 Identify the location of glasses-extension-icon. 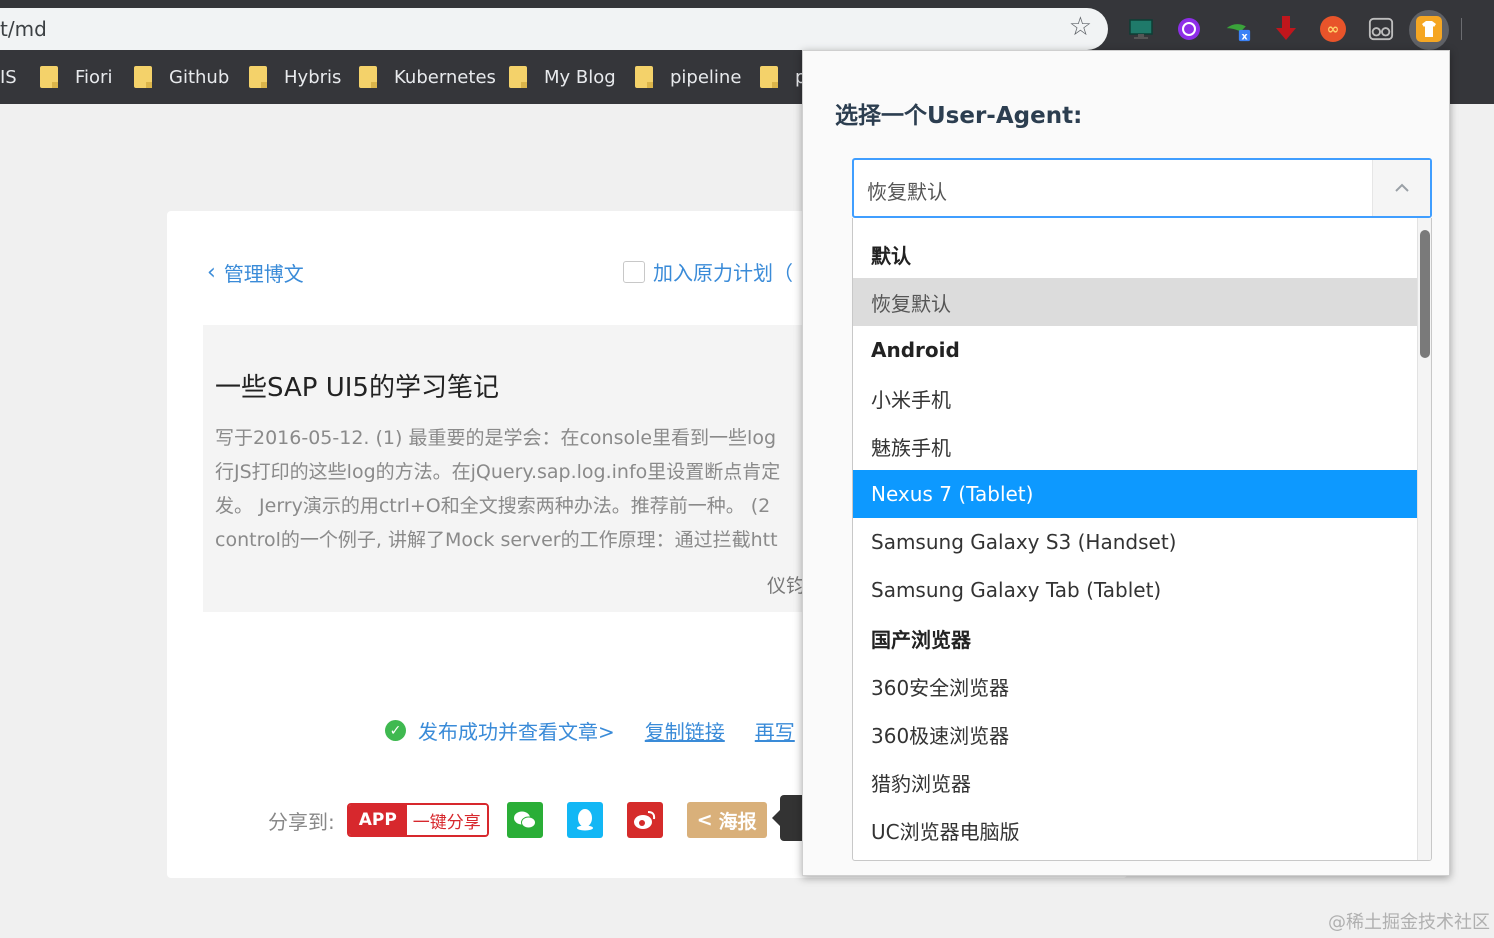
(1381, 29).